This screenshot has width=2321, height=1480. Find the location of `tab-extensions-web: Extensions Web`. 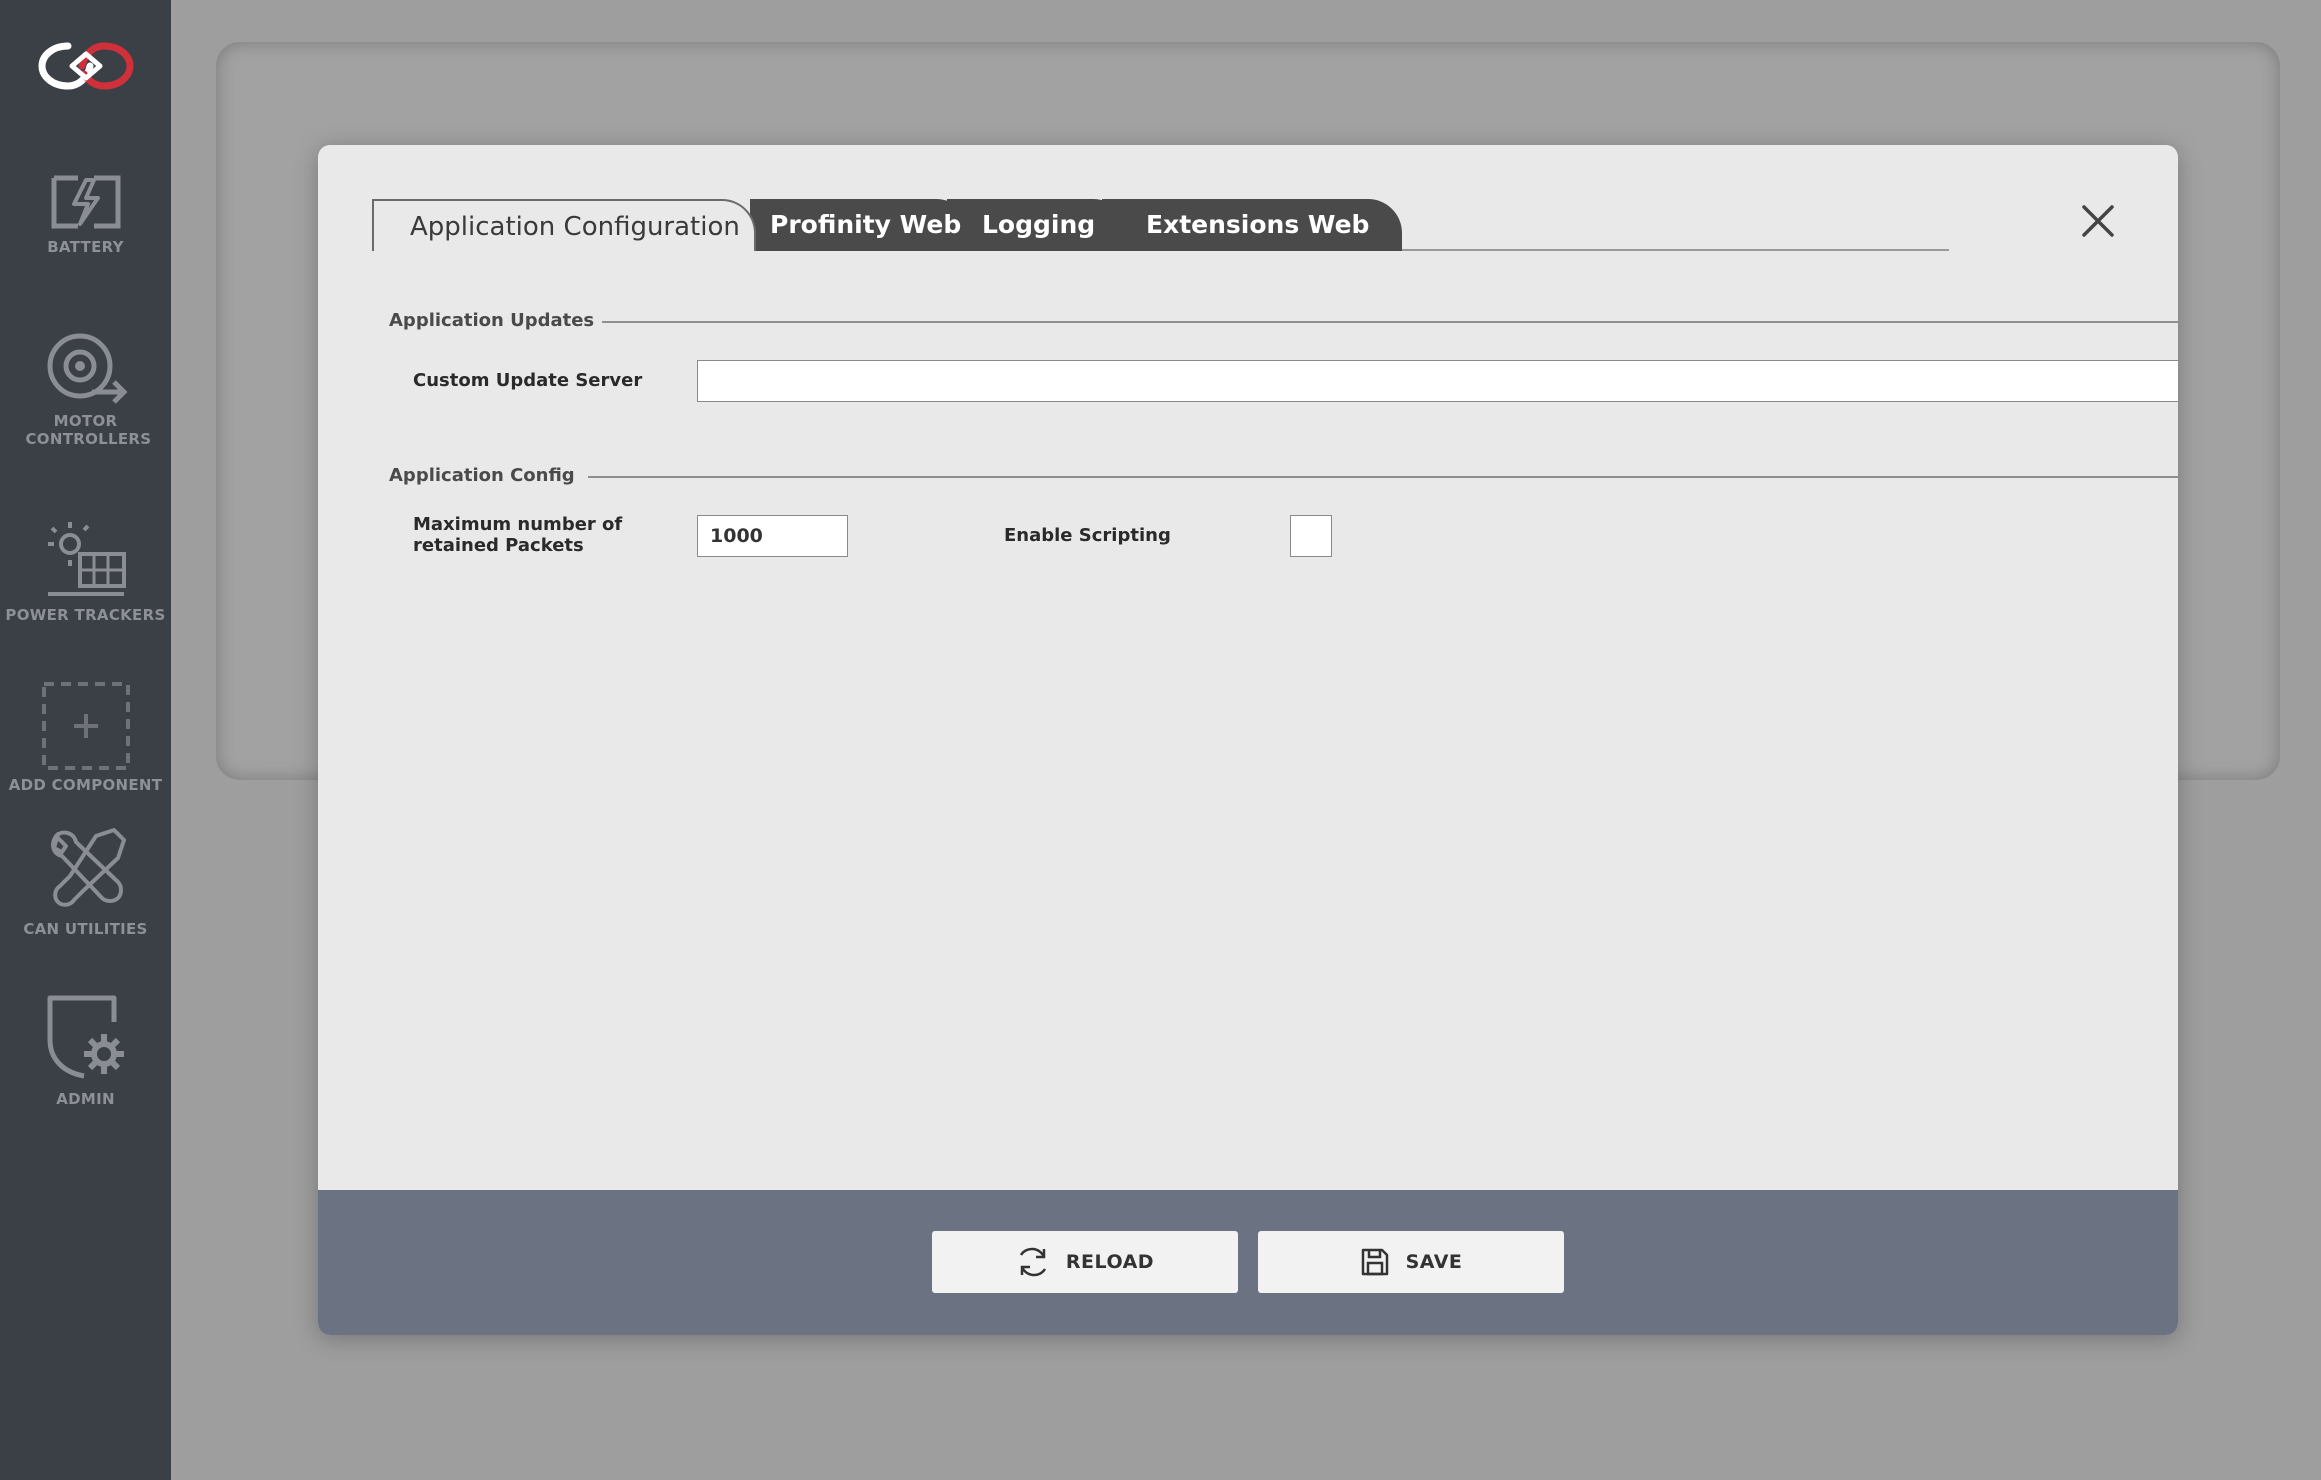

tab-extensions-web: Extensions Web is located at coordinates (1252, 225).